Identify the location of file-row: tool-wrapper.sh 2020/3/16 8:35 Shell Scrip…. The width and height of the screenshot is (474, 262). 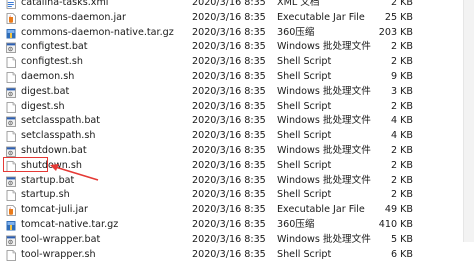
(237, 255).